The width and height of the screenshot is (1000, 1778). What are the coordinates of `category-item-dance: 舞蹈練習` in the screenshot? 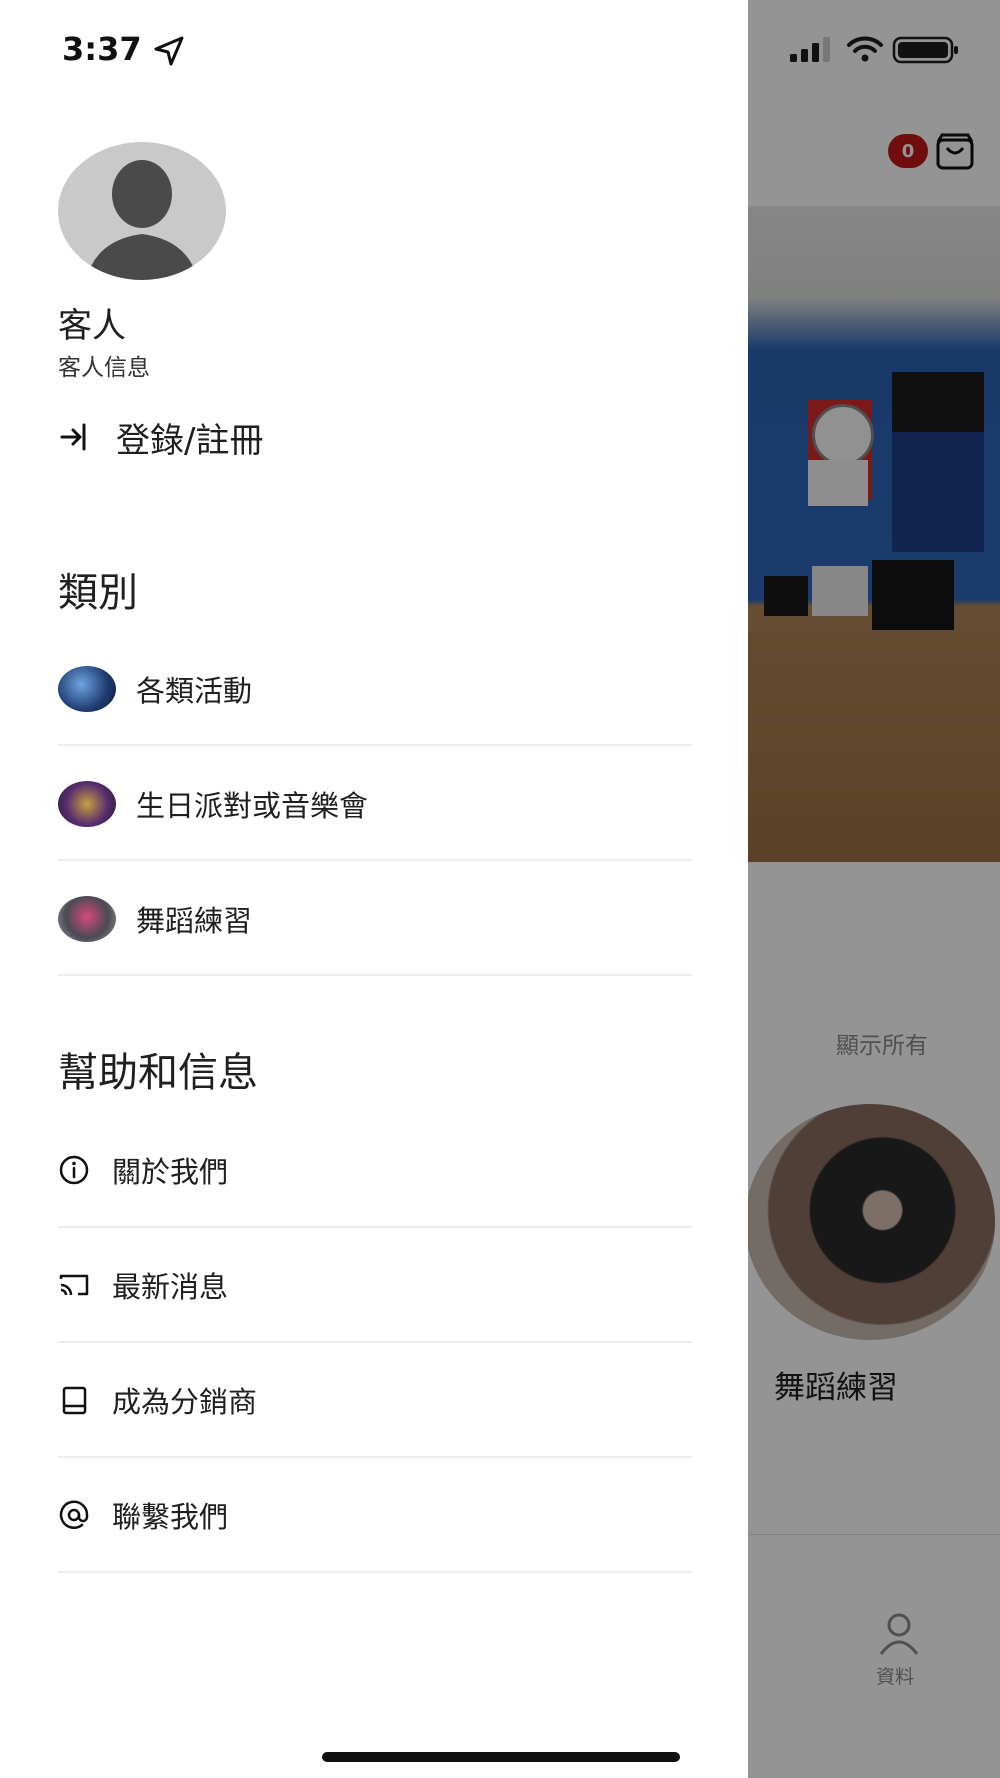 It's located at (375, 919).